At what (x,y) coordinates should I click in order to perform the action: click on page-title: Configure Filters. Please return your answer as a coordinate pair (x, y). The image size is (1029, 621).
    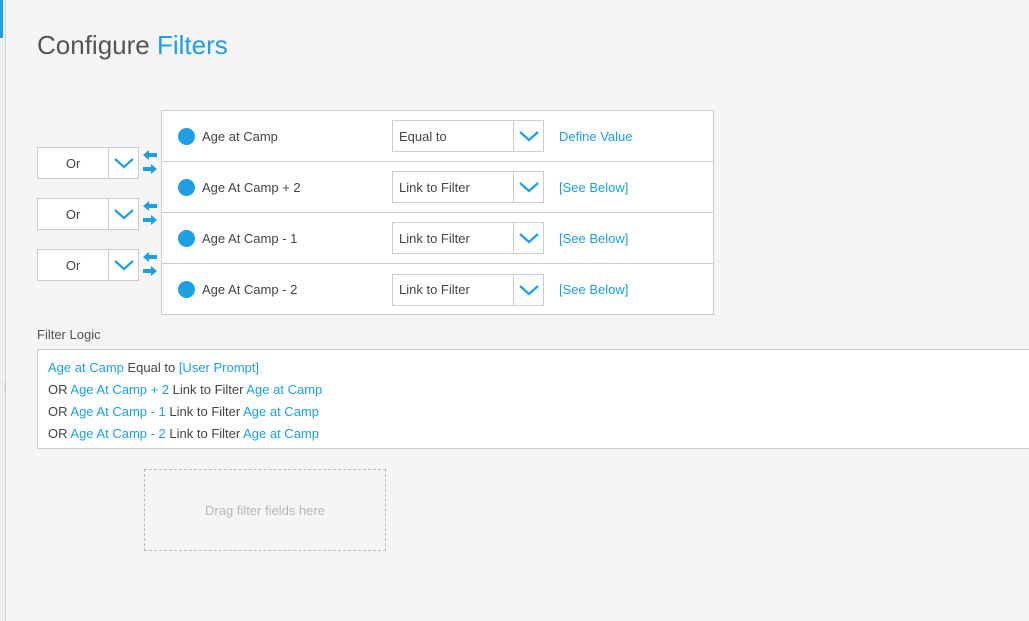
    Looking at the image, I should click on (132, 45).